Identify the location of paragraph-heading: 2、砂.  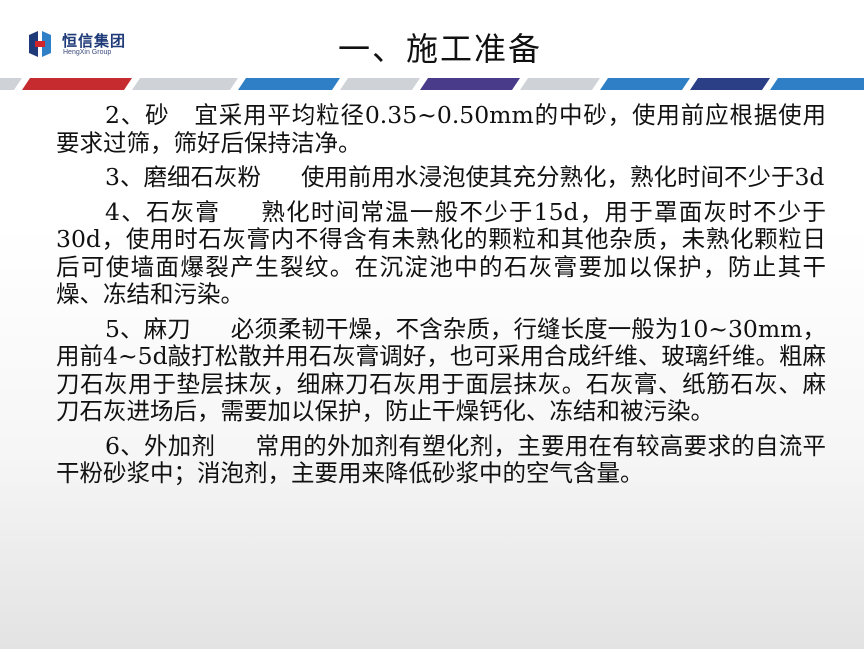
(137, 115).